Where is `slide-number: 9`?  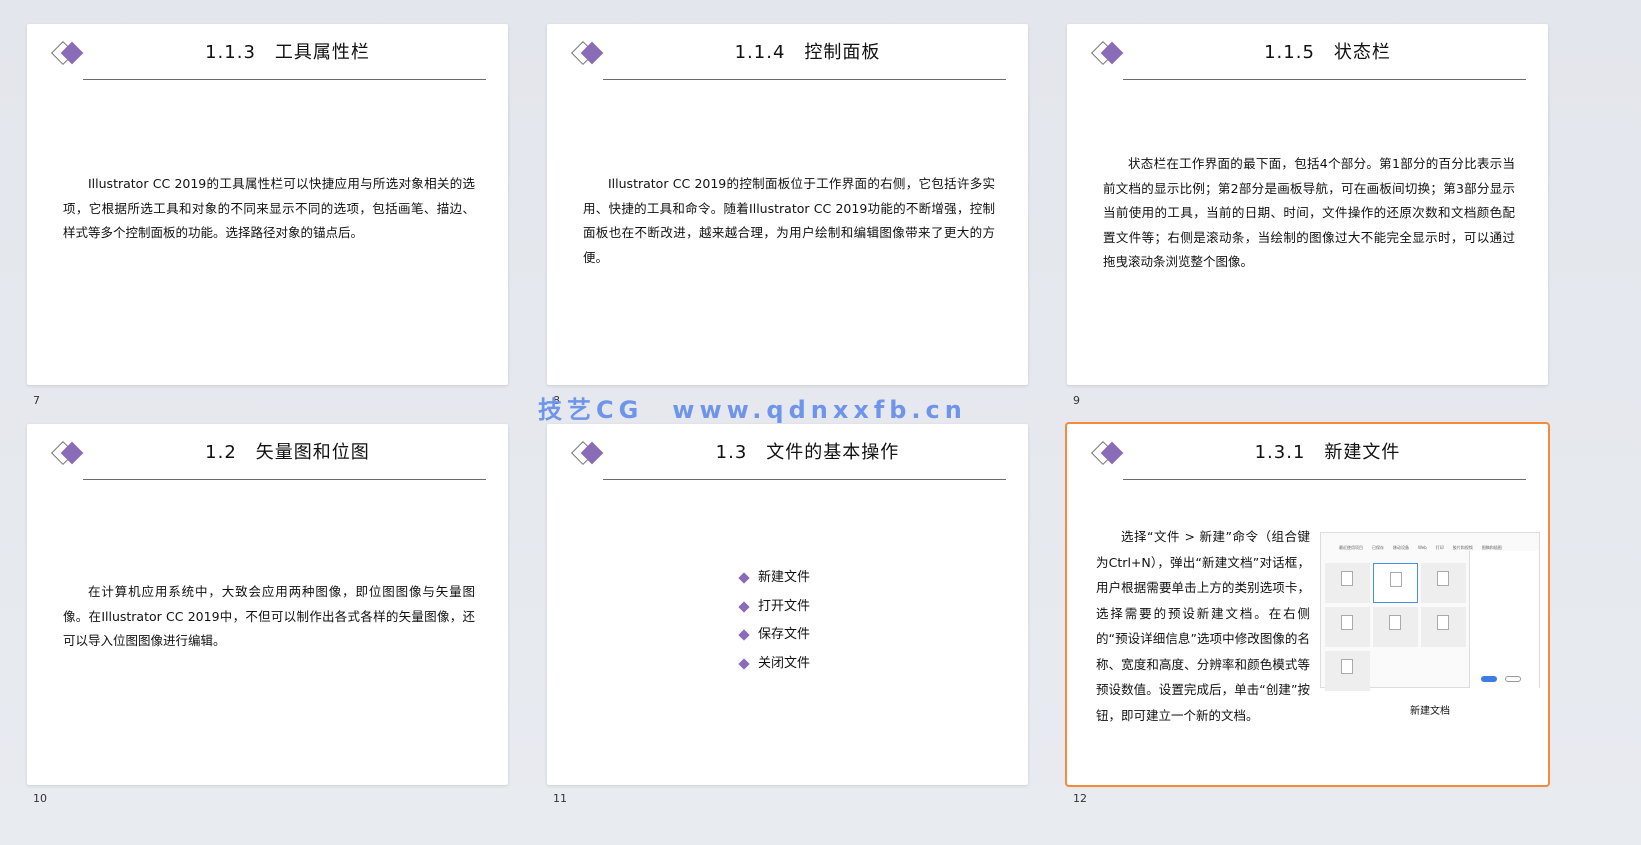 slide-number: 9 is located at coordinates (1076, 400).